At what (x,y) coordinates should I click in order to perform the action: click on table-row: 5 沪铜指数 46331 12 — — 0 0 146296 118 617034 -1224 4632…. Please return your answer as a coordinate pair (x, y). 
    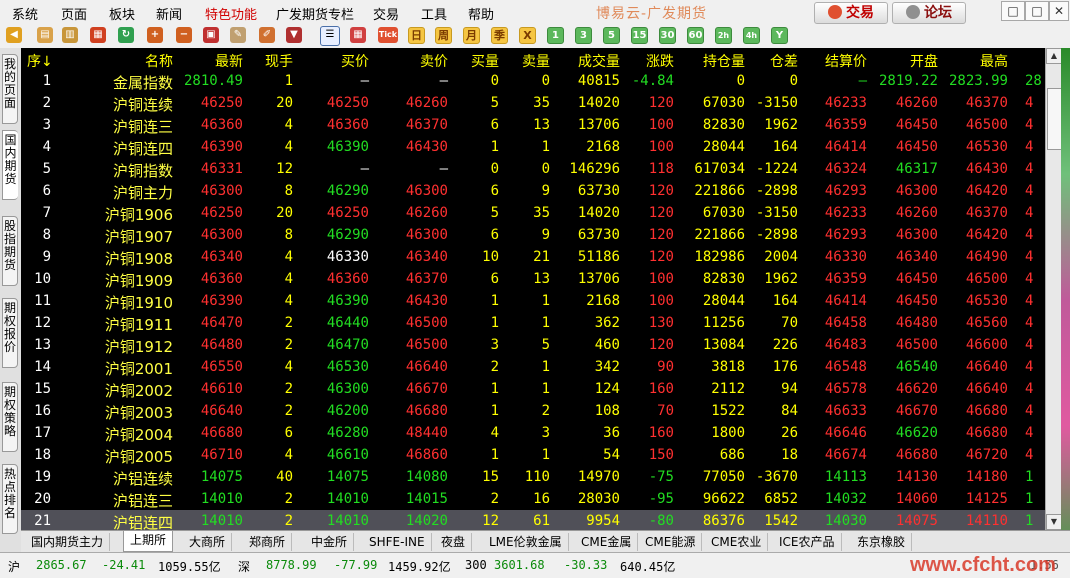
    Looking at the image, I should click on (533, 169).